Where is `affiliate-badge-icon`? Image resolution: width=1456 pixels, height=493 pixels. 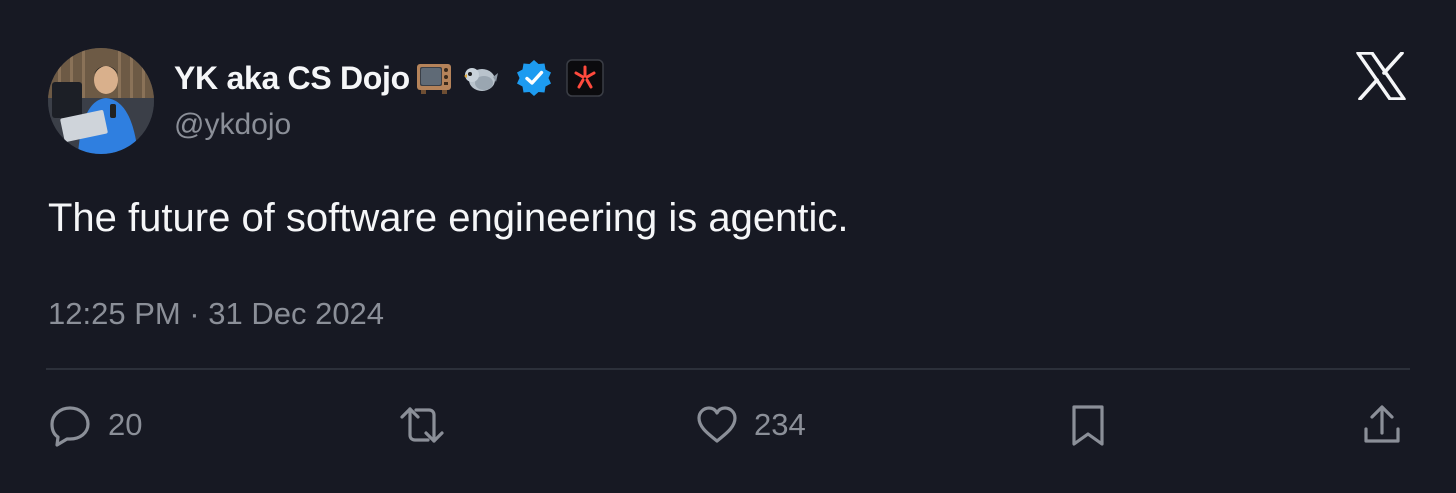
affiliate-badge-icon is located at coordinates (585, 78).